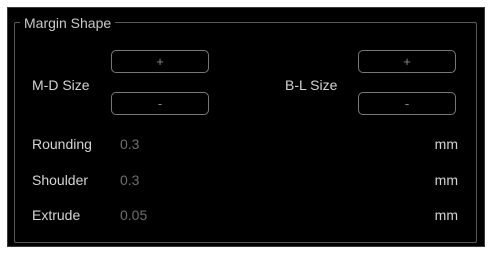  I want to click on bl-size-decrease-button: -, so click(407, 103).